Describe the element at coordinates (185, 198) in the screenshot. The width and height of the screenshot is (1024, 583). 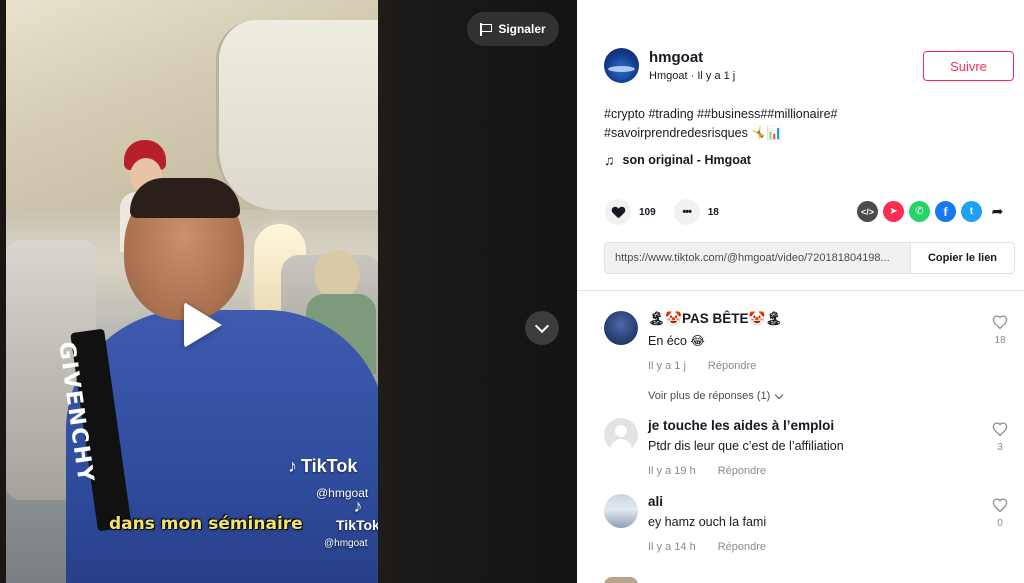
I see `man-hair` at that location.